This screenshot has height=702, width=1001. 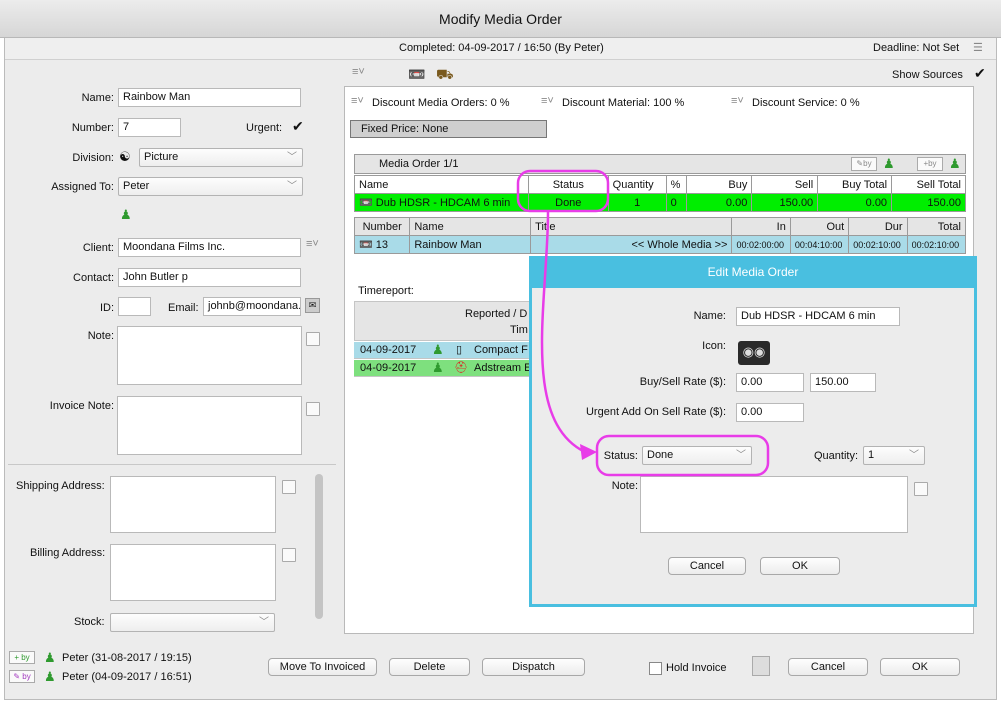 What do you see at coordinates (655, 668) in the screenshot?
I see `hold-invoice-checkbox` at bounding box center [655, 668].